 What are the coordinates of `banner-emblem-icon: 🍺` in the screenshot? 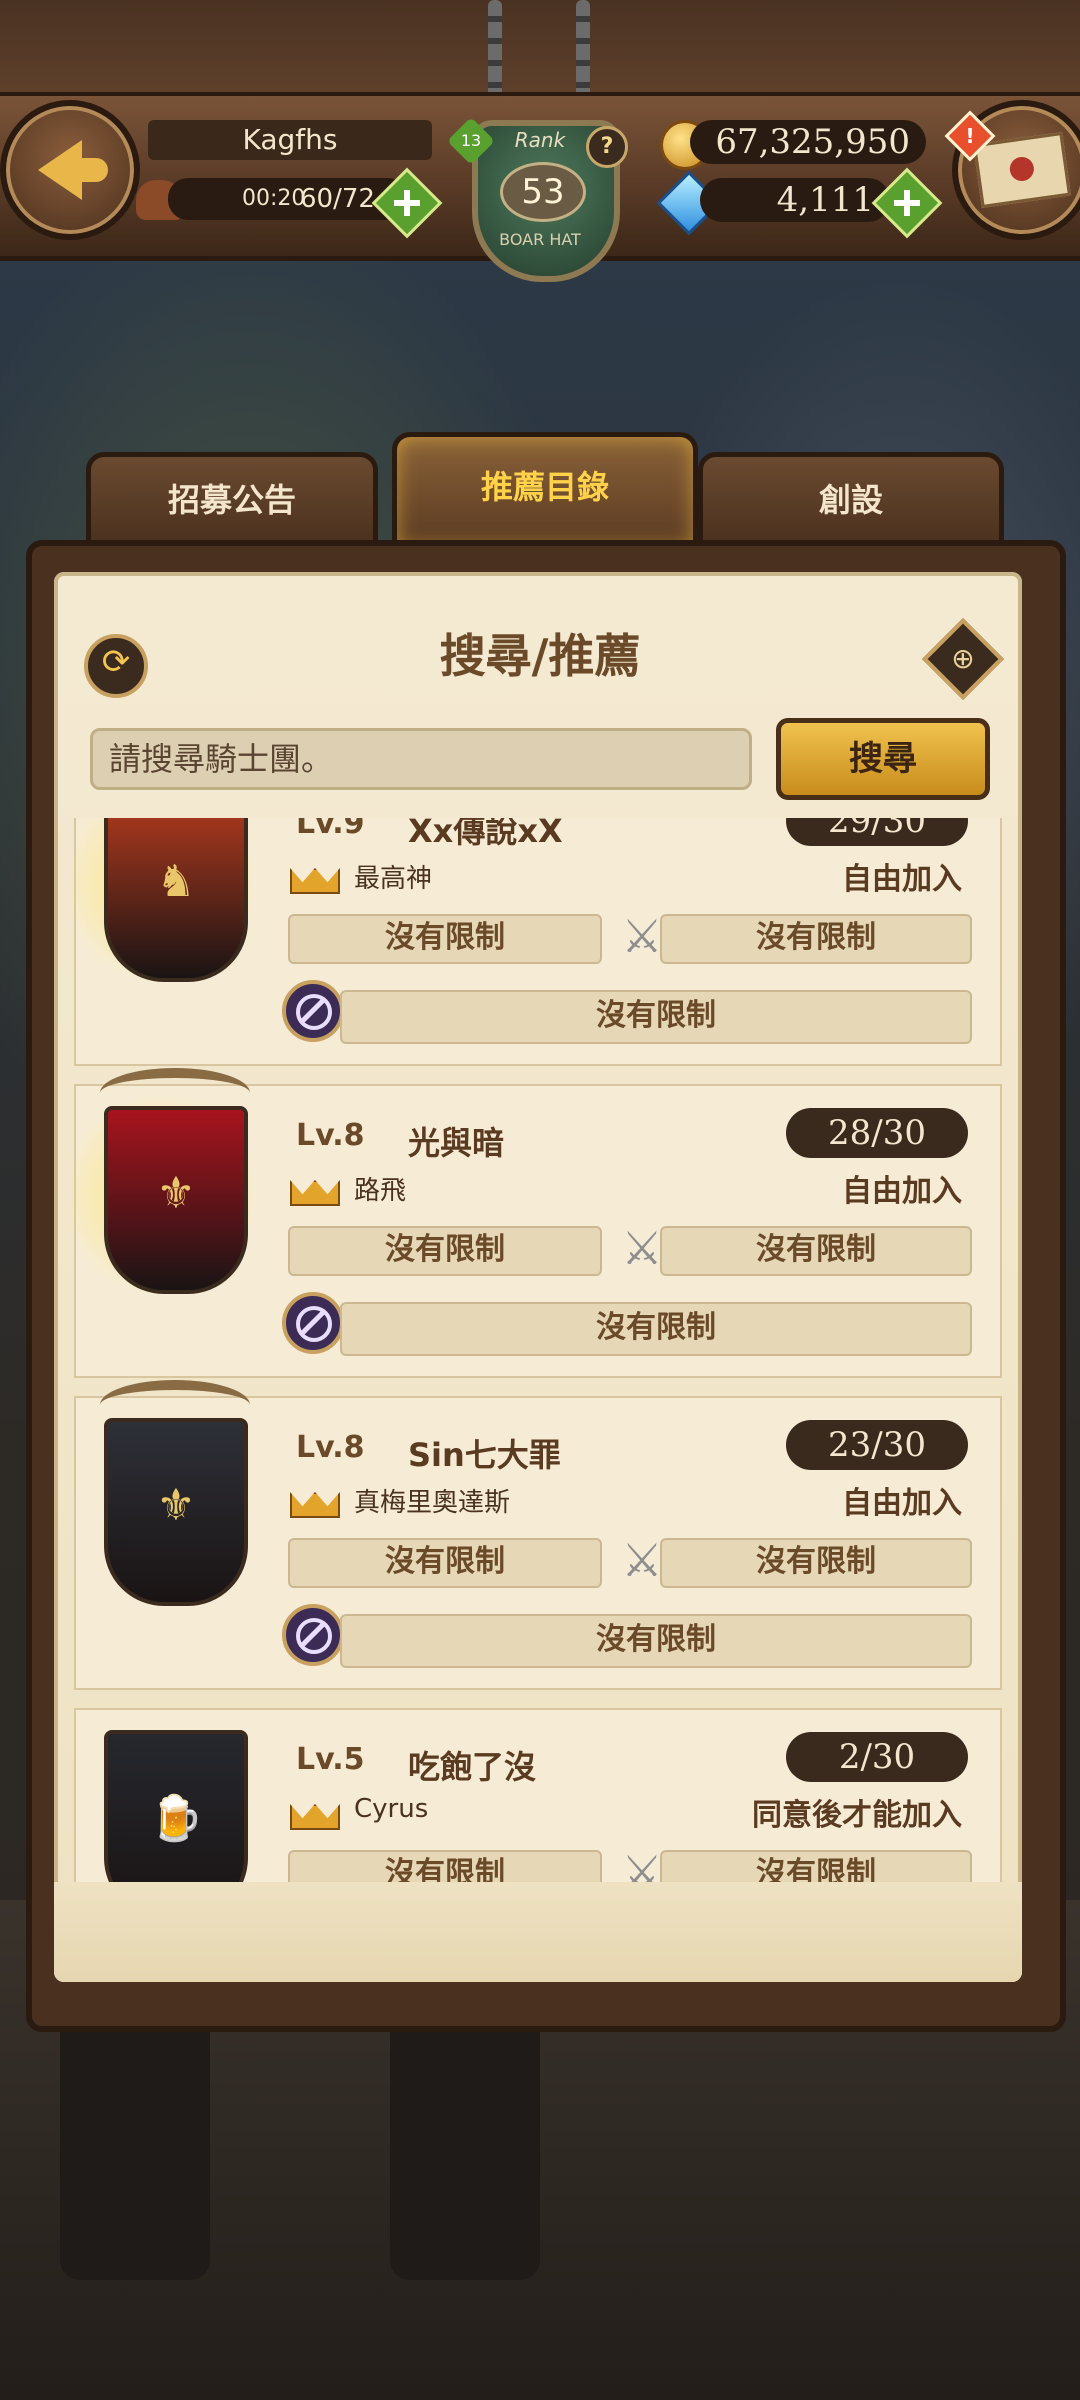 It's located at (176, 1818).